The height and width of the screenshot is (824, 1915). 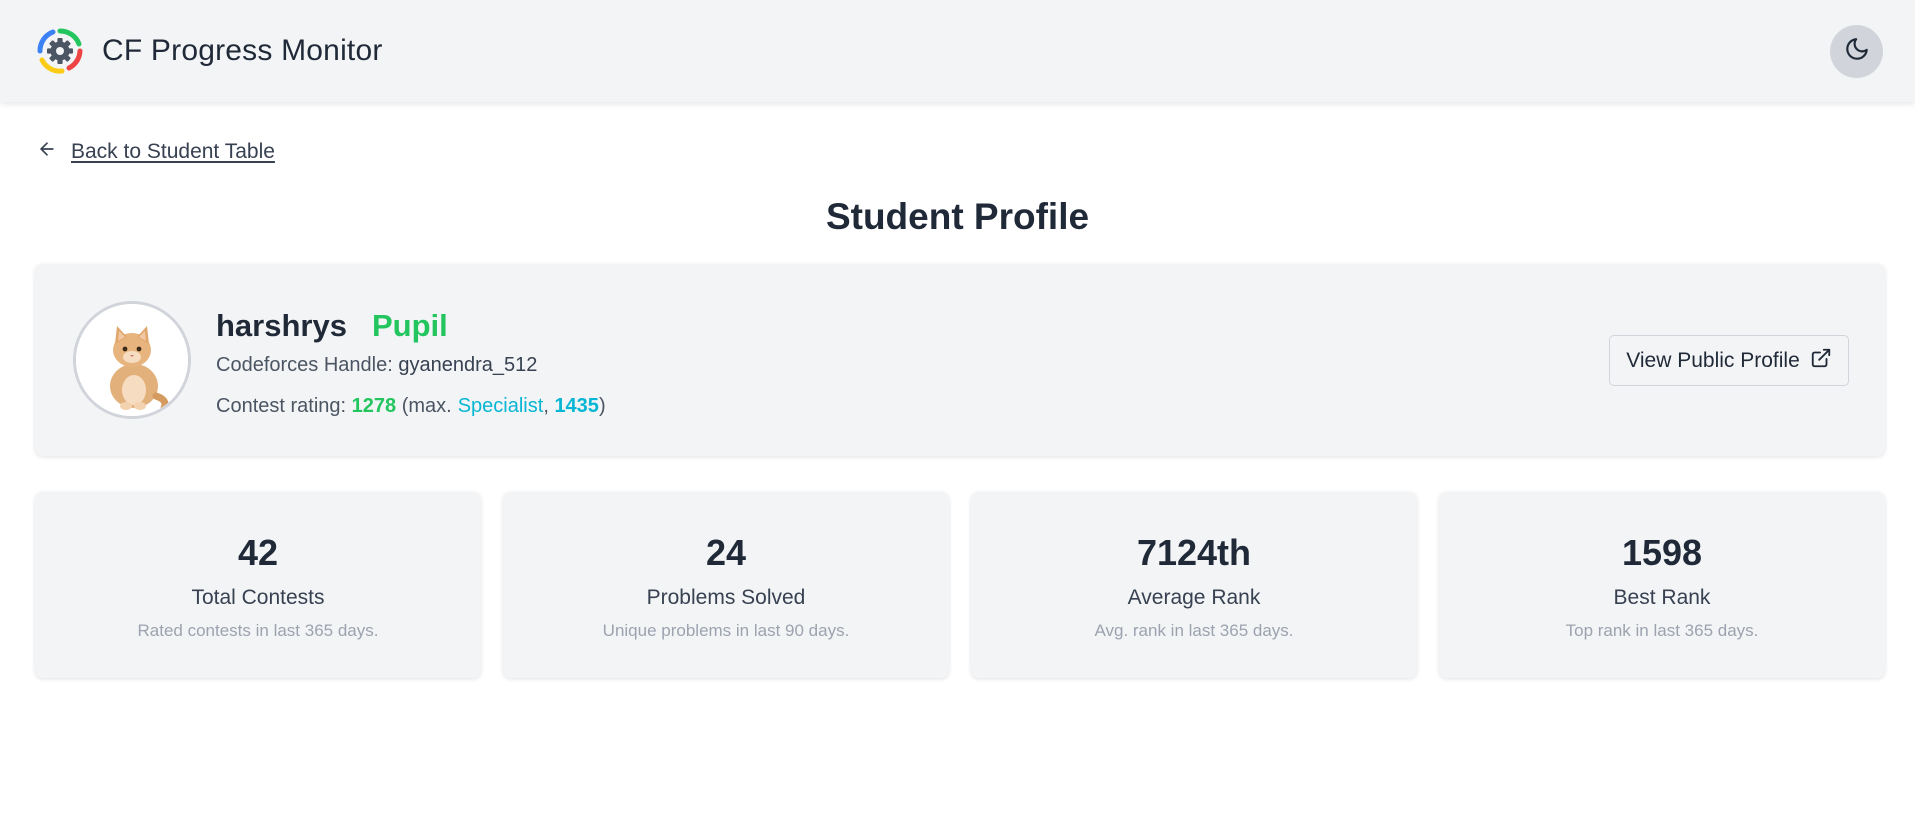 I want to click on top-navbar: CF Progress Monitor, so click(x=957, y=51).